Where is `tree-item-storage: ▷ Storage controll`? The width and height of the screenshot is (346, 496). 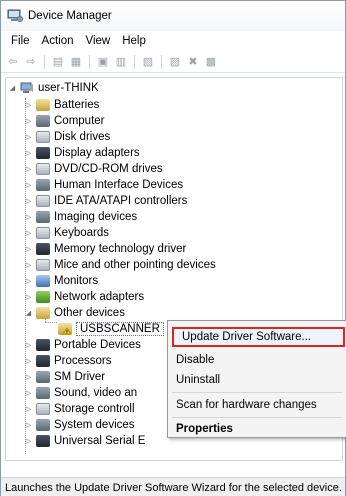
tree-item-storage: ▷ Storage controll is located at coordinates (79, 409).